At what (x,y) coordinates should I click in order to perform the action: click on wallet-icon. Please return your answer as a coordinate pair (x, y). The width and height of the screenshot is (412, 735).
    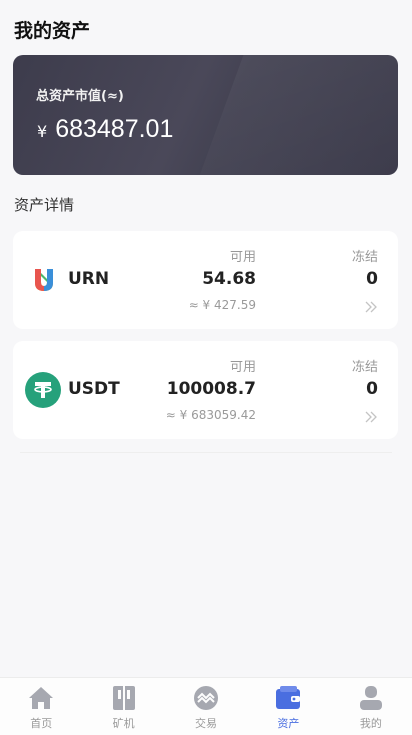
    Looking at the image, I should click on (288, 697).